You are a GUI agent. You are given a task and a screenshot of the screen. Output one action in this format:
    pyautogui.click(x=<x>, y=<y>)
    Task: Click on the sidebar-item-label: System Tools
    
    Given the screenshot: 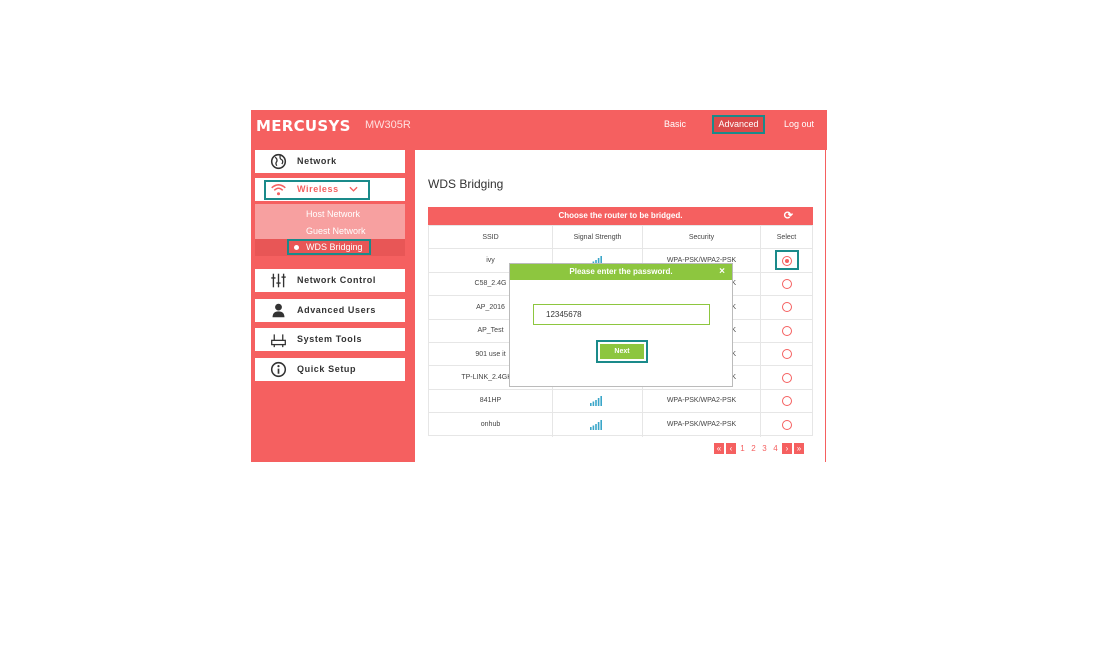 What is the action you would take?
    pyautogui.click(x=330, y=339)
    